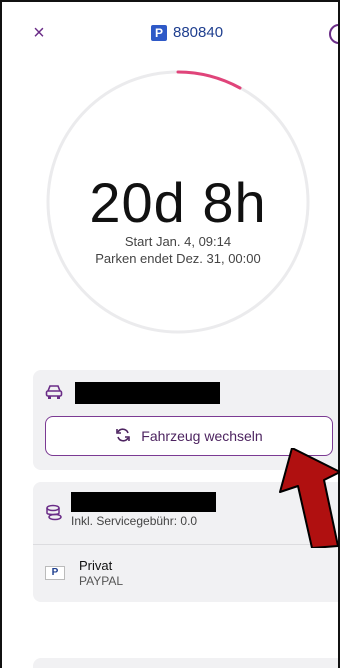 The width and height of the screenshot is (345, 668). Describe the element at coordinates (178, 241) in the screenshot. I see `start-time: Start Jan. 4, 09:14` at that location.